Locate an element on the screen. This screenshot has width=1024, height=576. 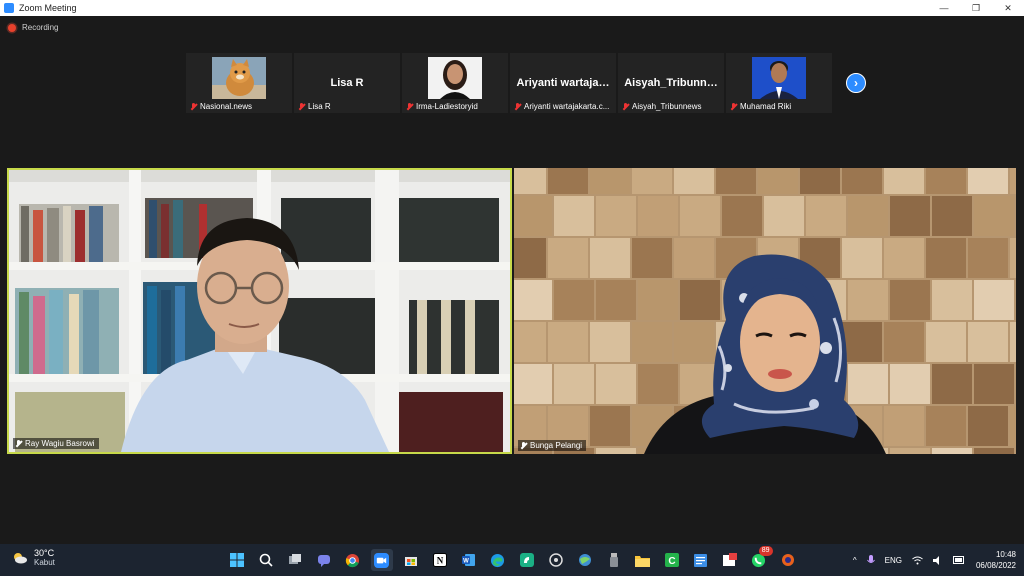
participant-caption: Muhamad Riki is located at coordinates (760, 106).